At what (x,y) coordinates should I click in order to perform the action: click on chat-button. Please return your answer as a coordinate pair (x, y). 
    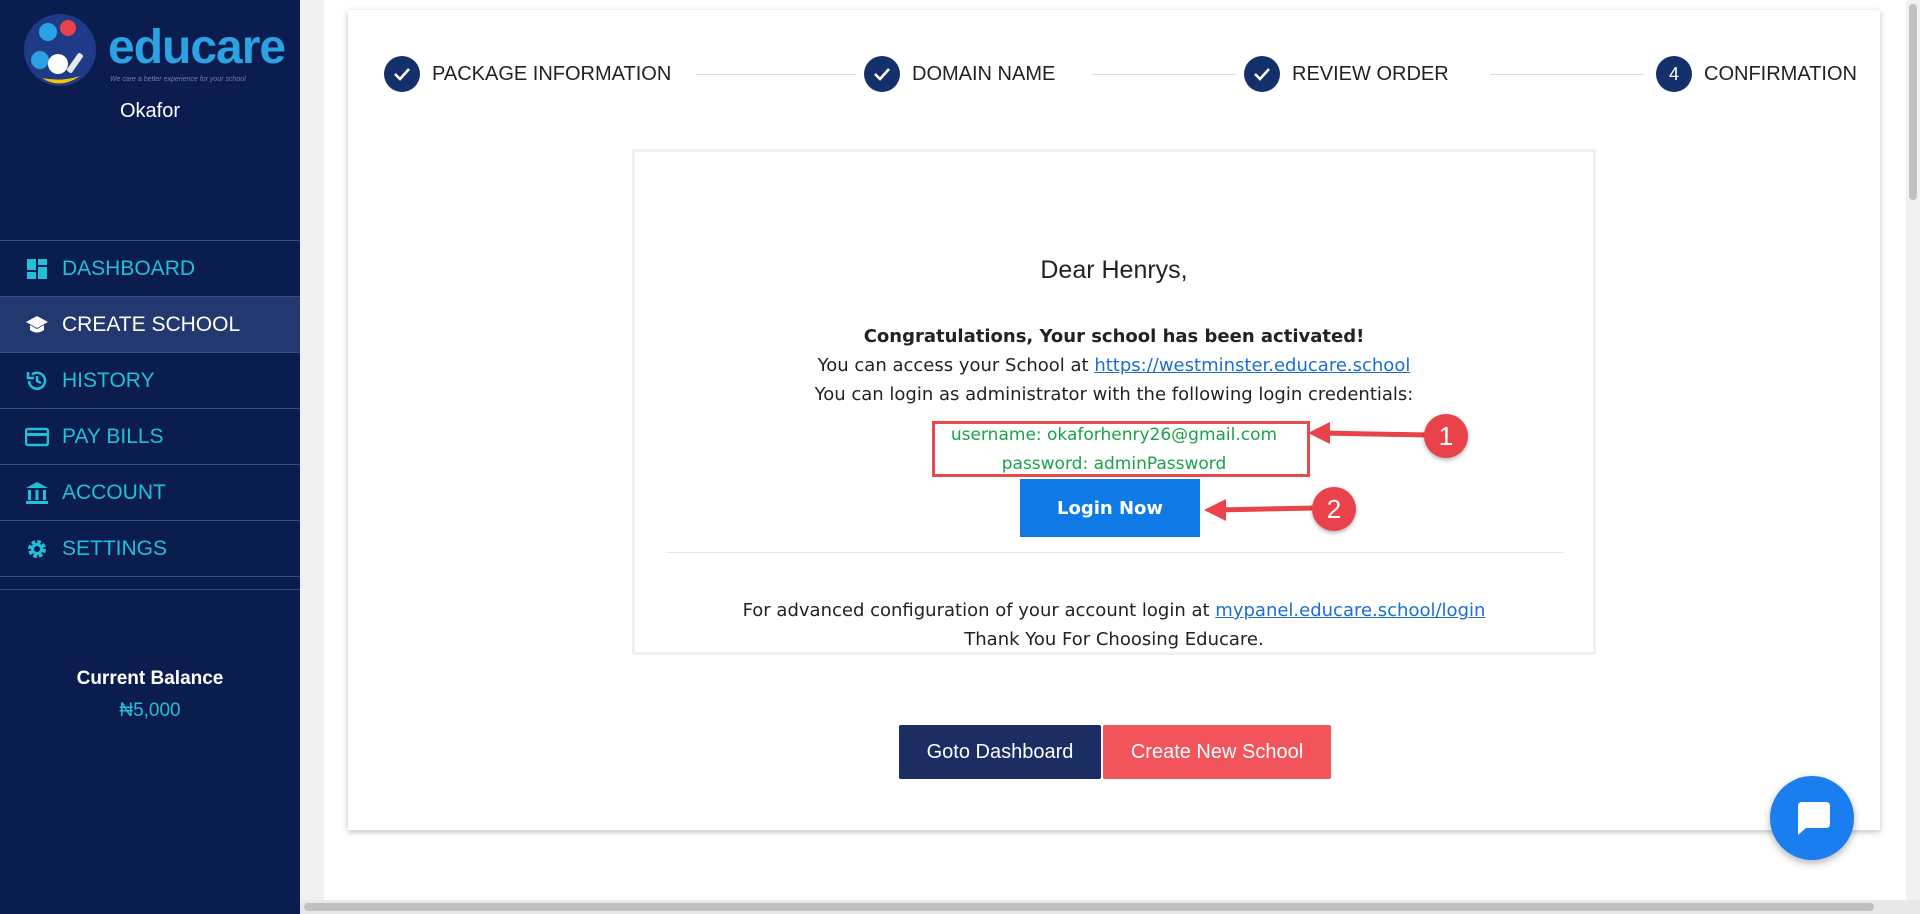
    Looking at the image, I should click on (1812, 818).